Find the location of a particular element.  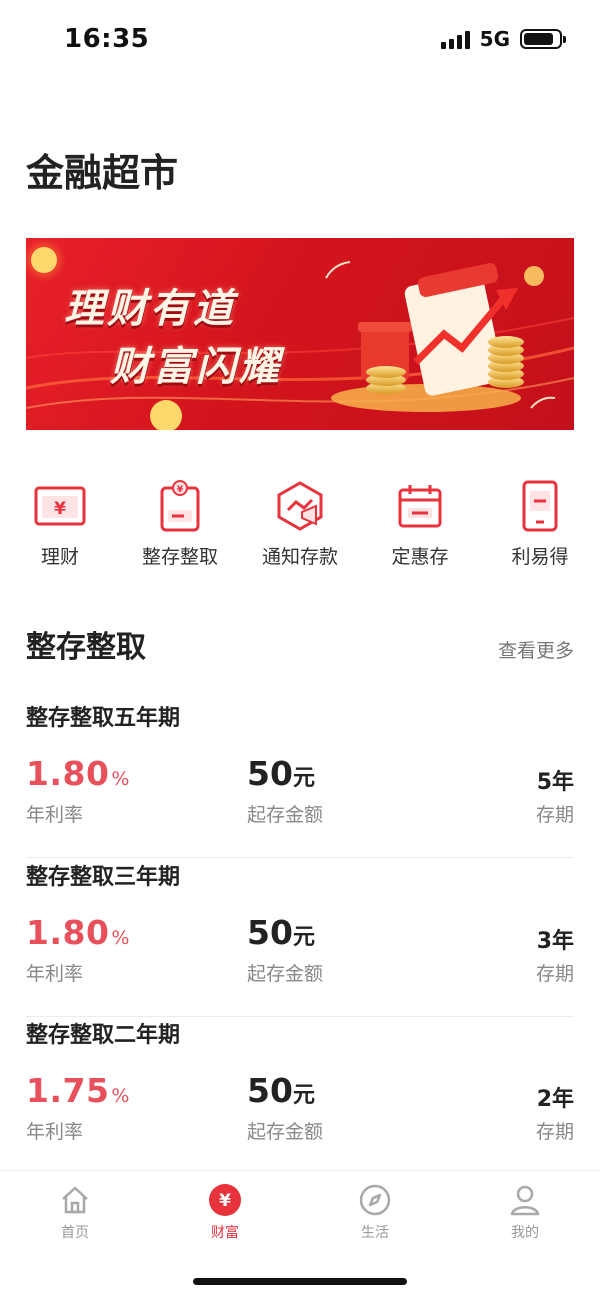

product-name: 整存整取五年期 is located at coordinates (103, 718).